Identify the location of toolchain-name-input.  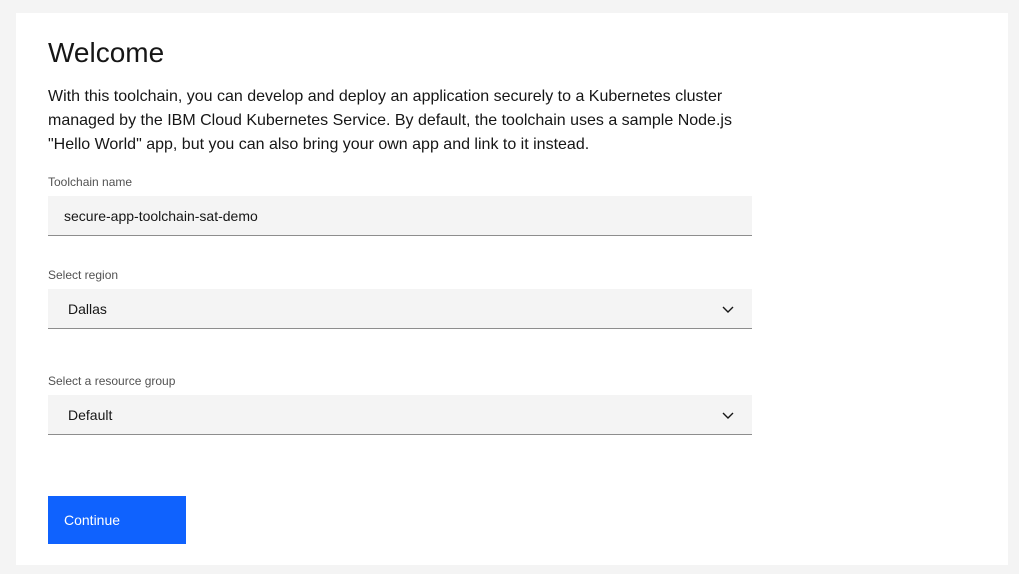
(400, 216).